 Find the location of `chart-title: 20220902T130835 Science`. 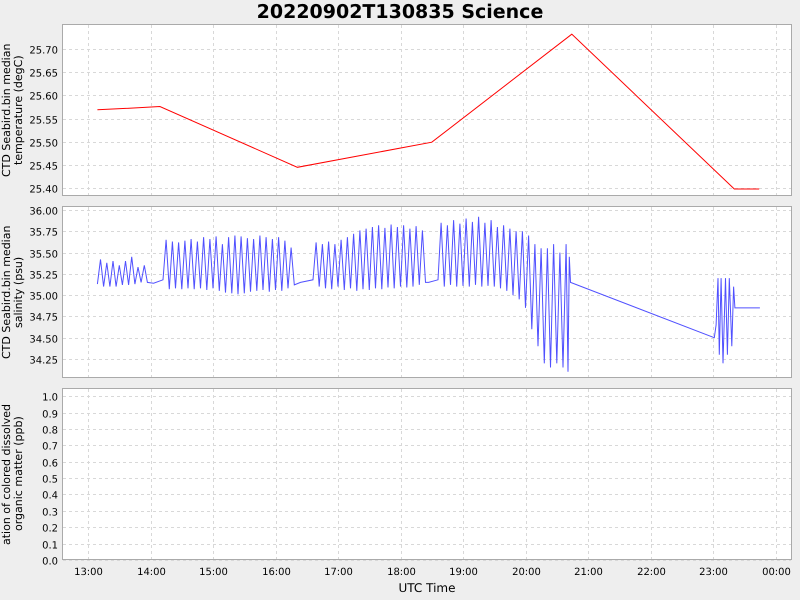

chart-title: 20220902T130835 Science is located at coordinates (400, 12).